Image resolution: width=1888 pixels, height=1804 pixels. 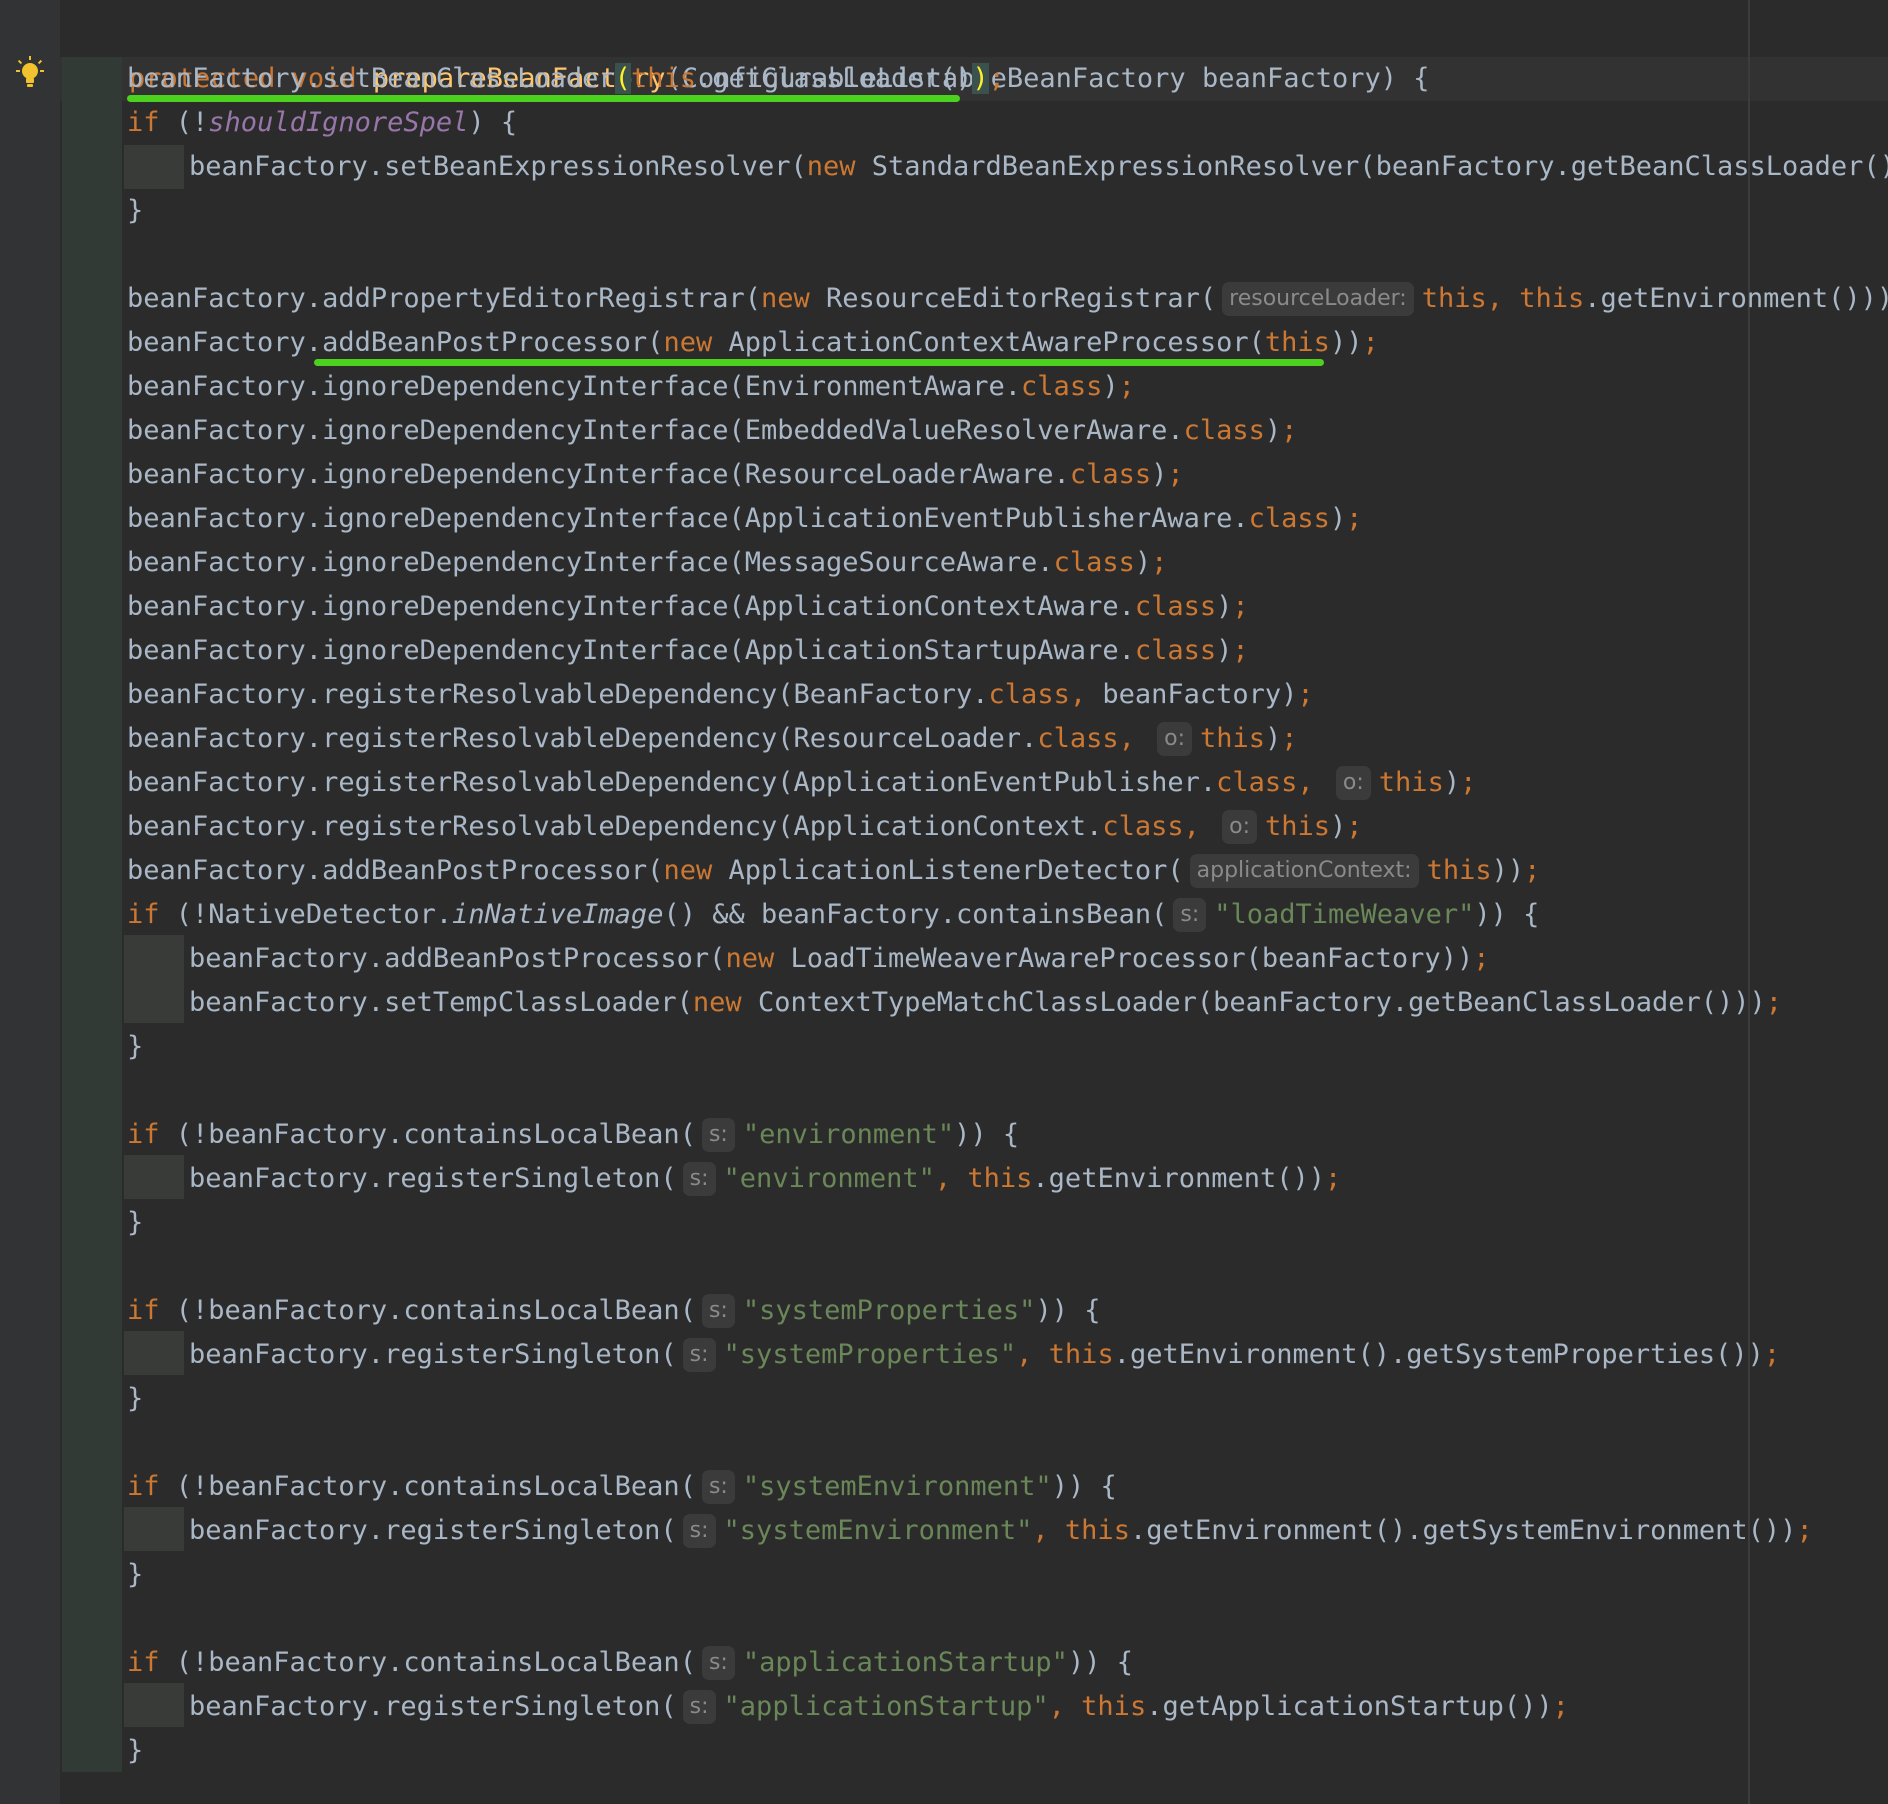 I want to click on code-line: if (!shouldIgnoreSpel) {, so click(x=322, y=123).